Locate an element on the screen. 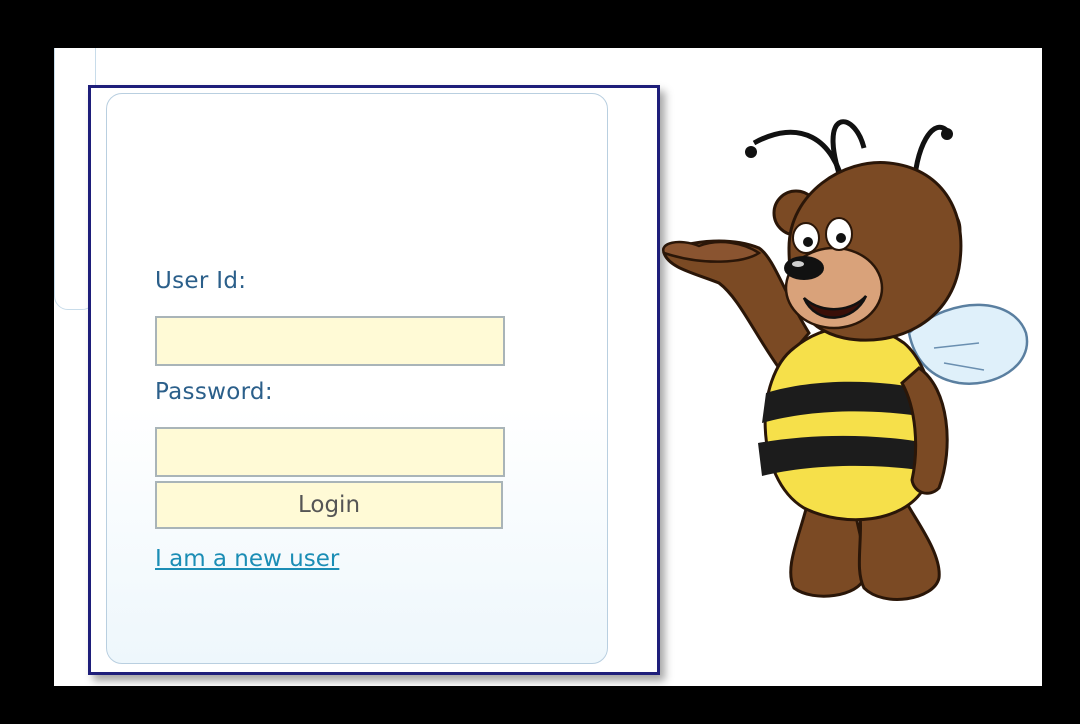  new-user-link: I am a new user is located at coordinates (247, 559).